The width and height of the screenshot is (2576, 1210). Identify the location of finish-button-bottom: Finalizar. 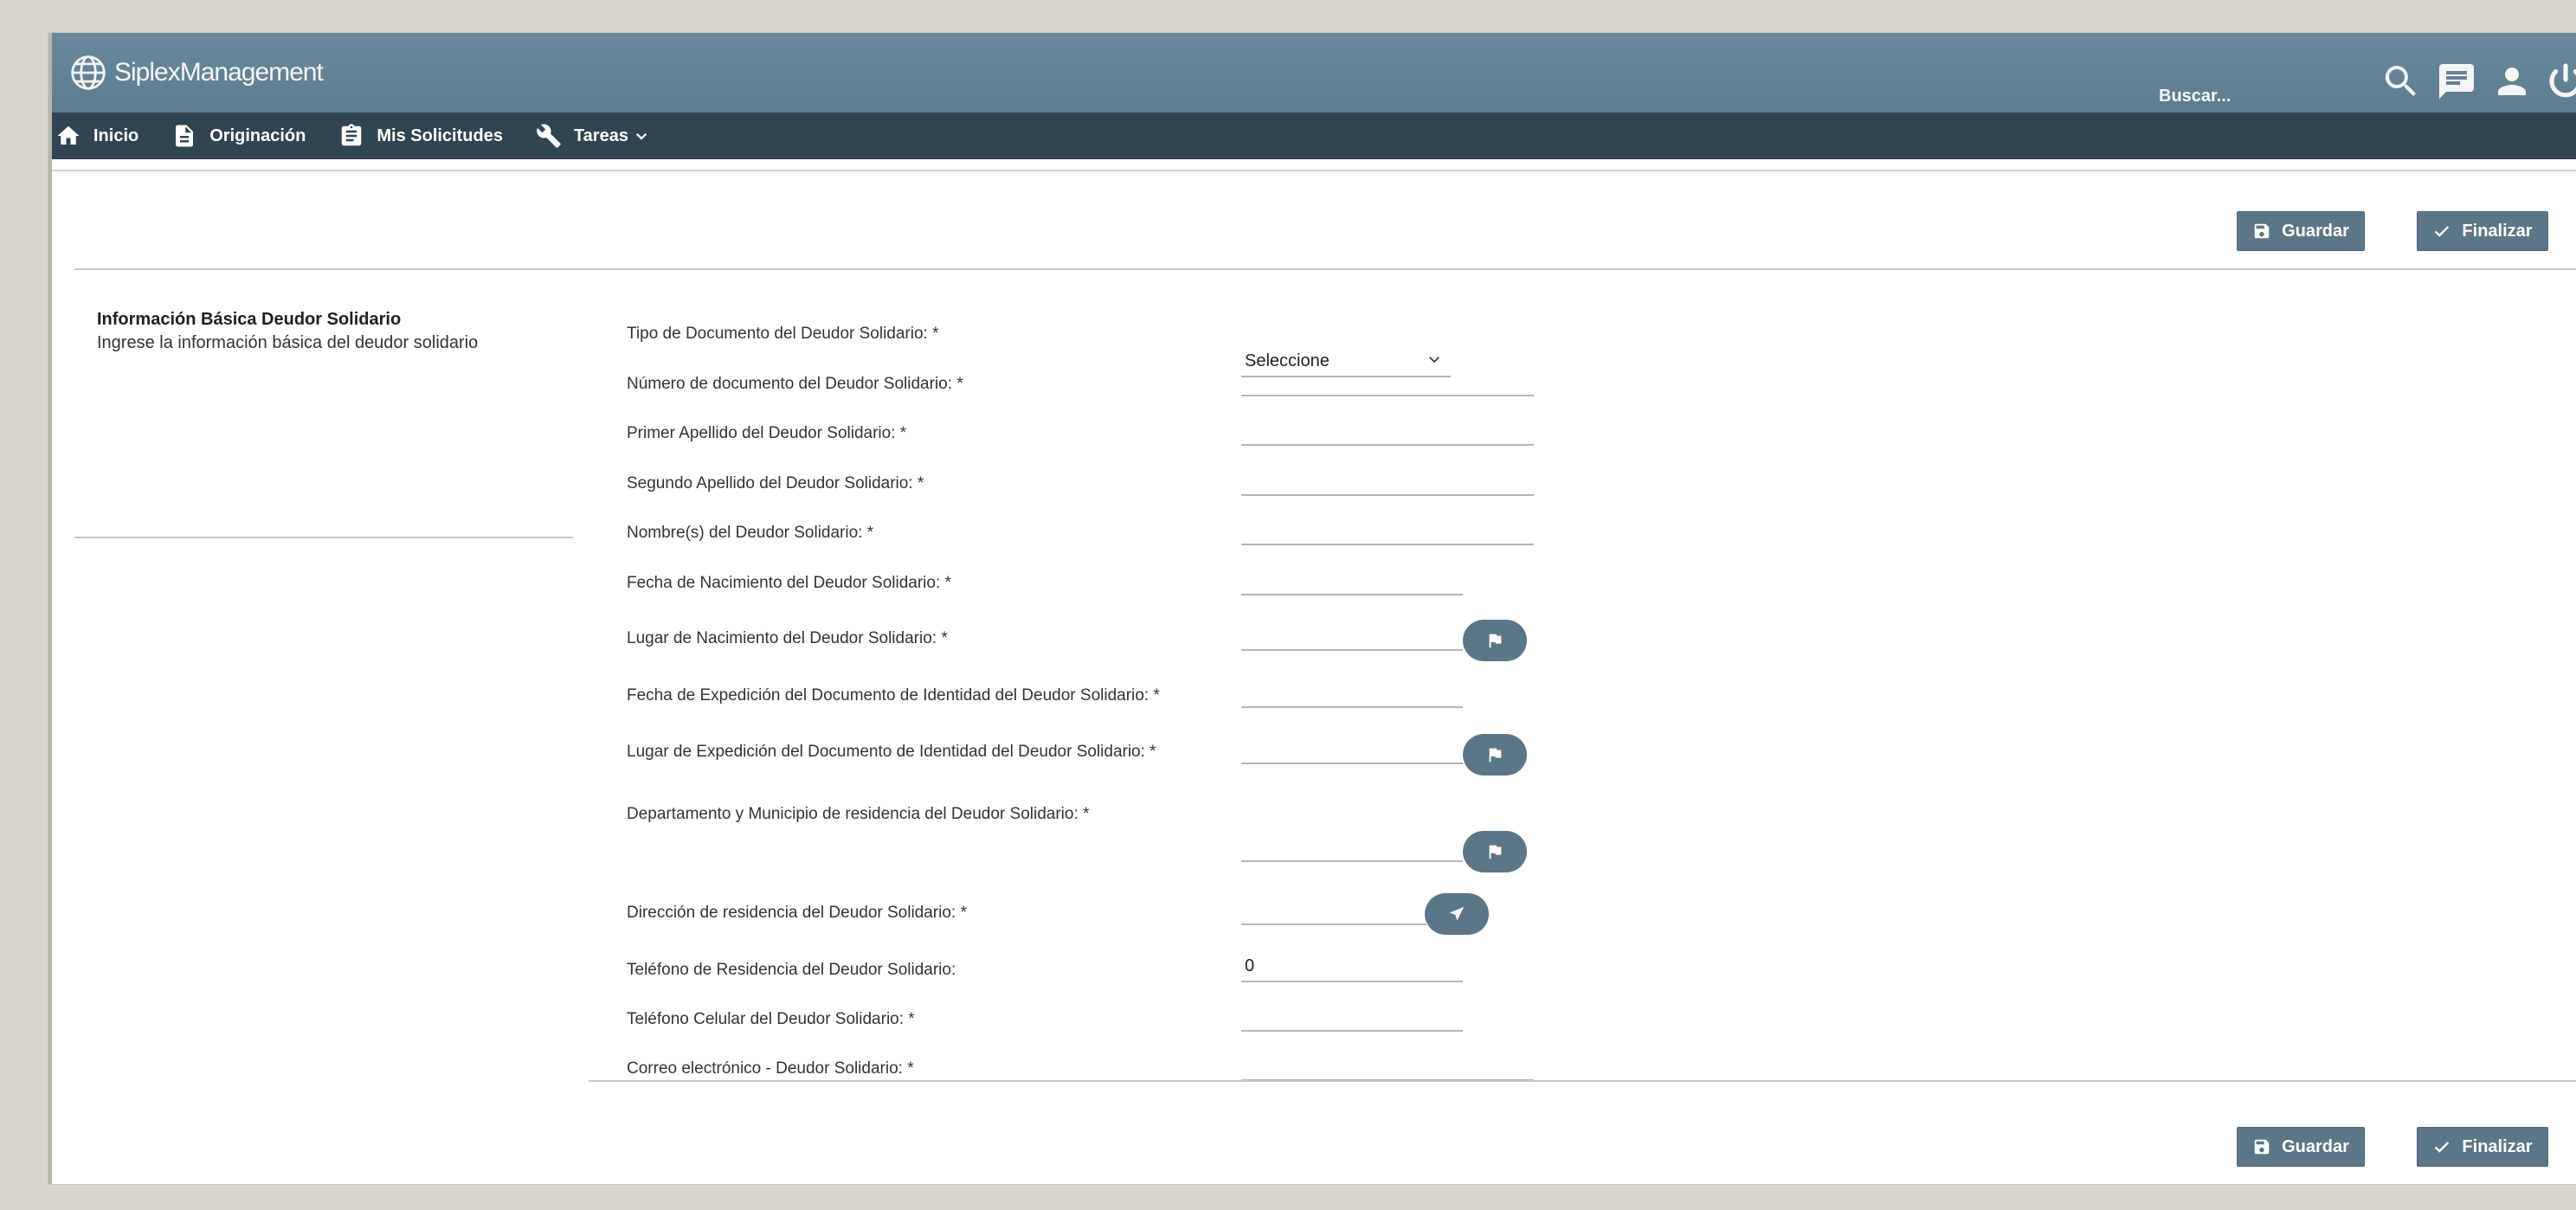
(2482, 1147).